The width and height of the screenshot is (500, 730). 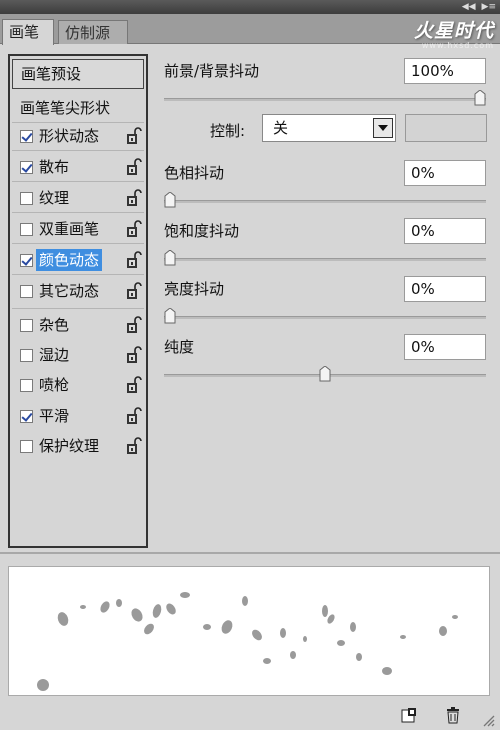 What do you see at coordinates (78, 108) in the screenshot?
I see `brush-tip-shape-item: 画笔笔尖形状` at bounding box center [78, 108].